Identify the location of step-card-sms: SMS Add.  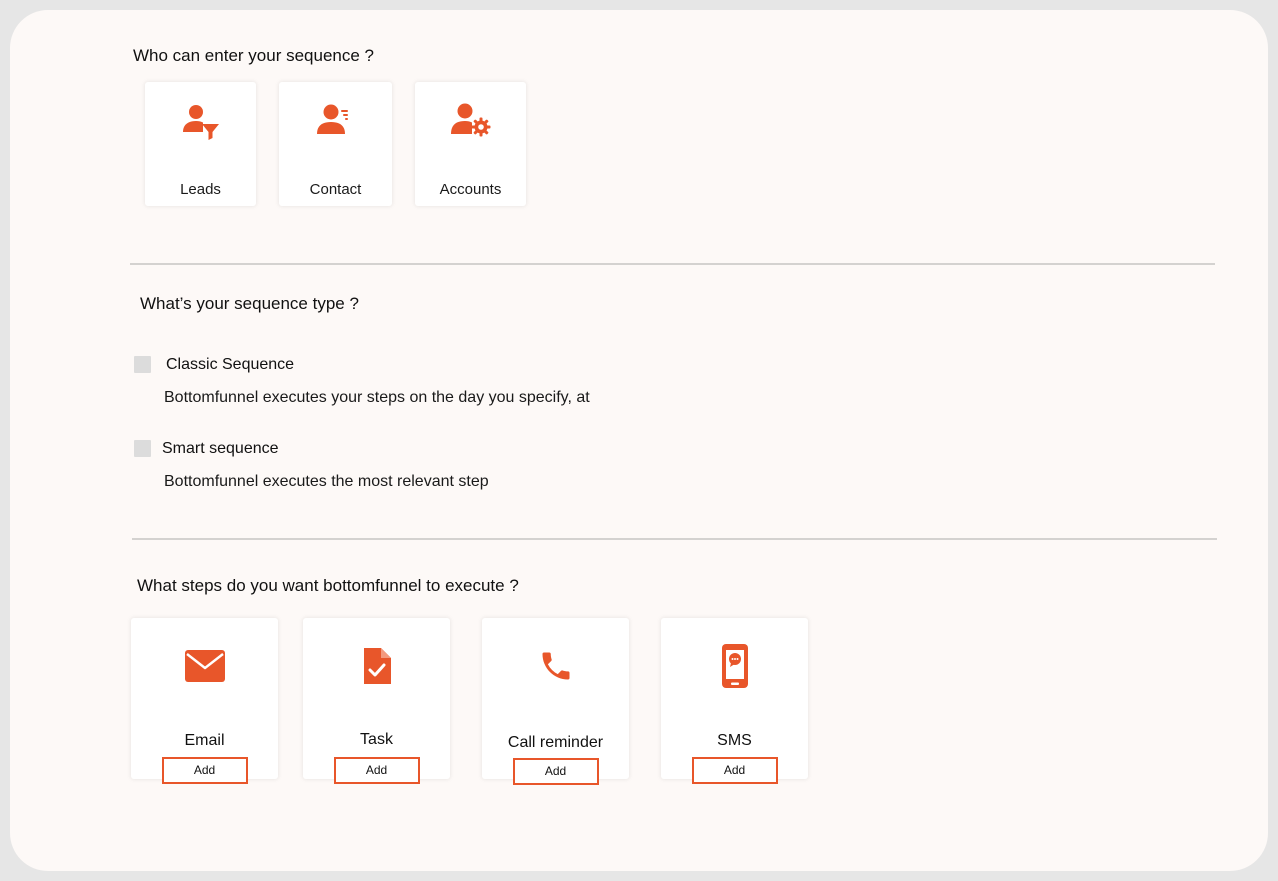
(734, 701).